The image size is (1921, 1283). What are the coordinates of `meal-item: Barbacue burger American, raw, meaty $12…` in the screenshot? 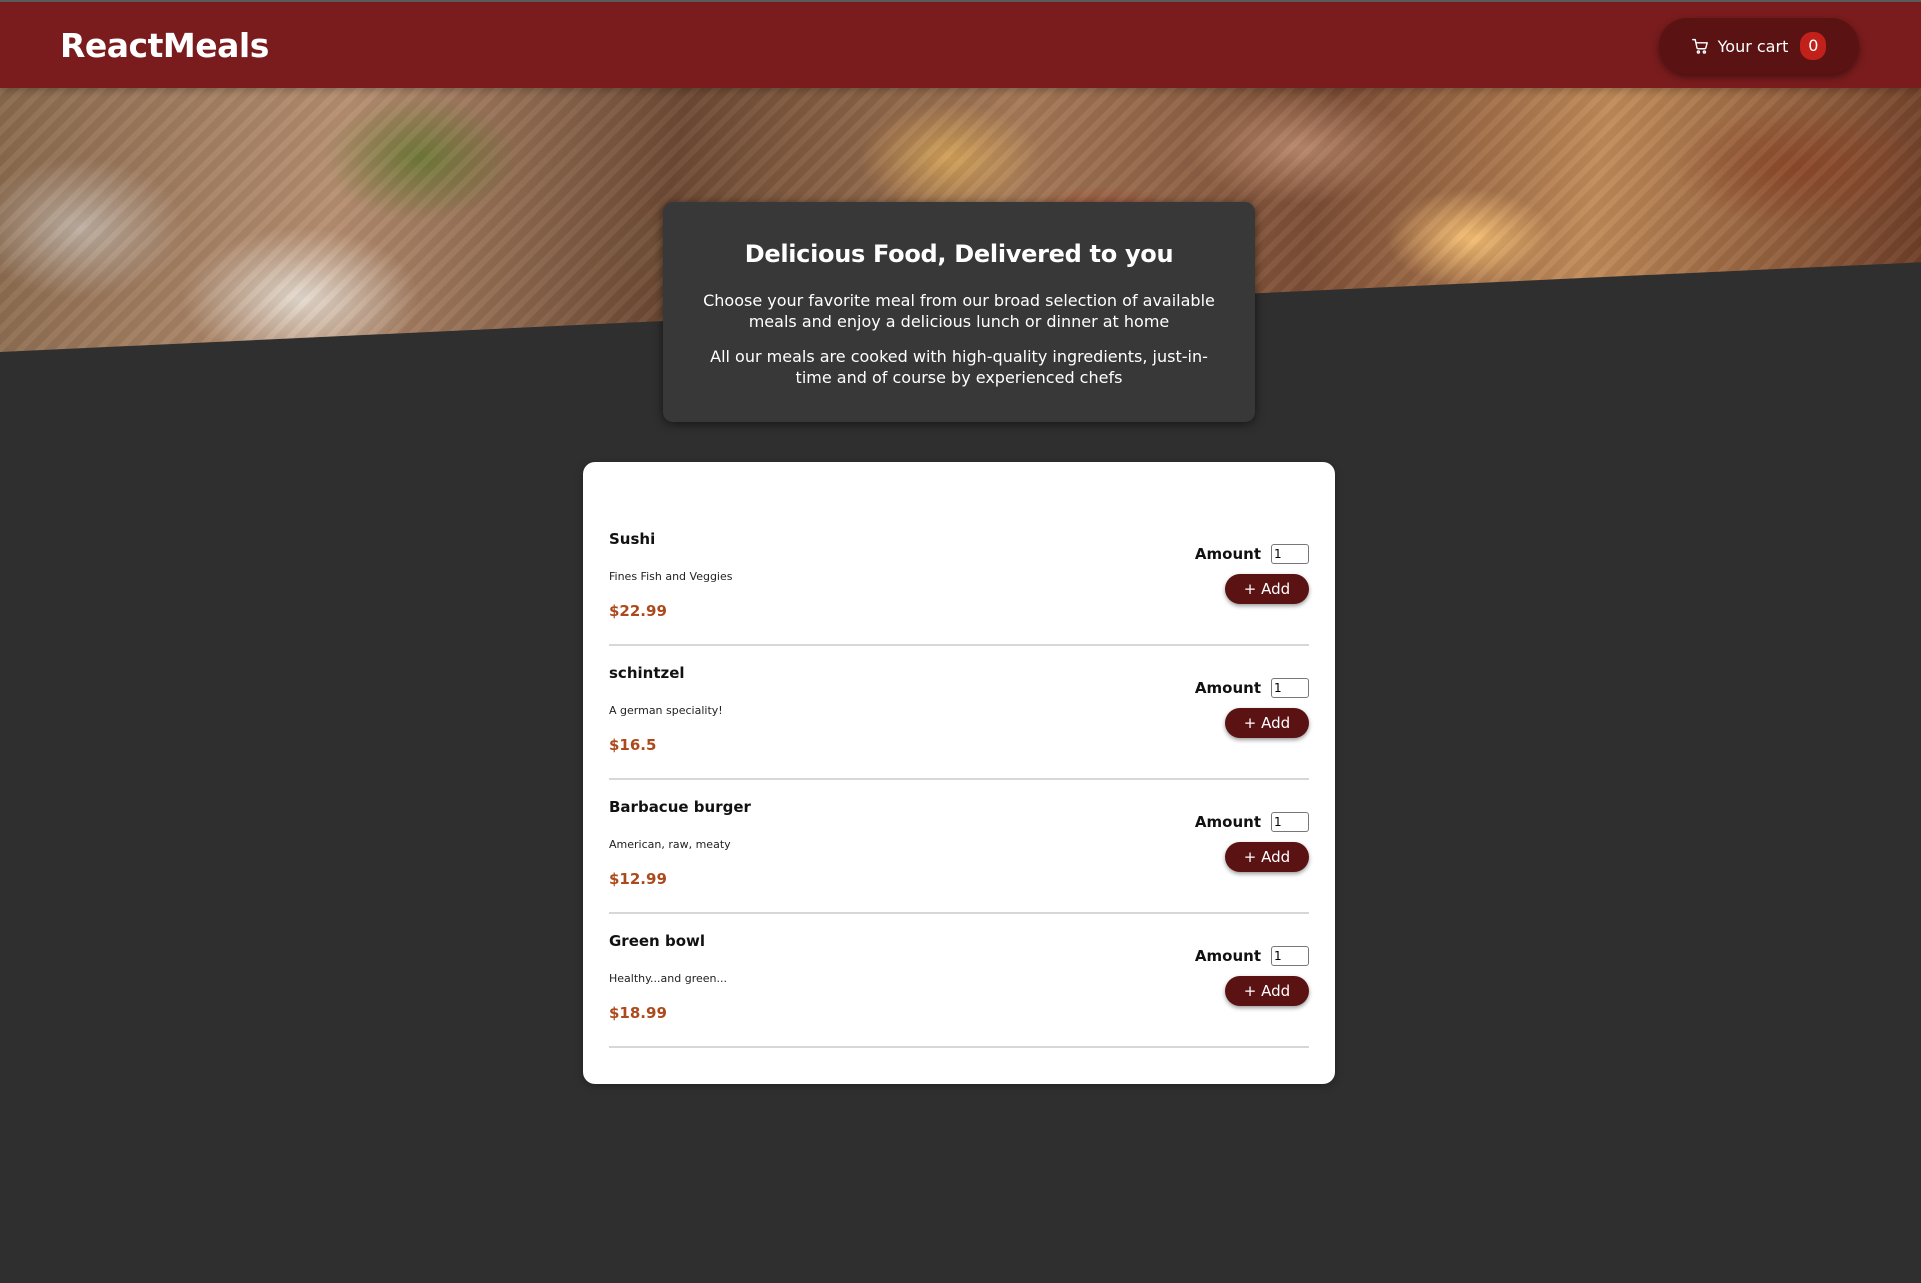 It's located at (959, 847).